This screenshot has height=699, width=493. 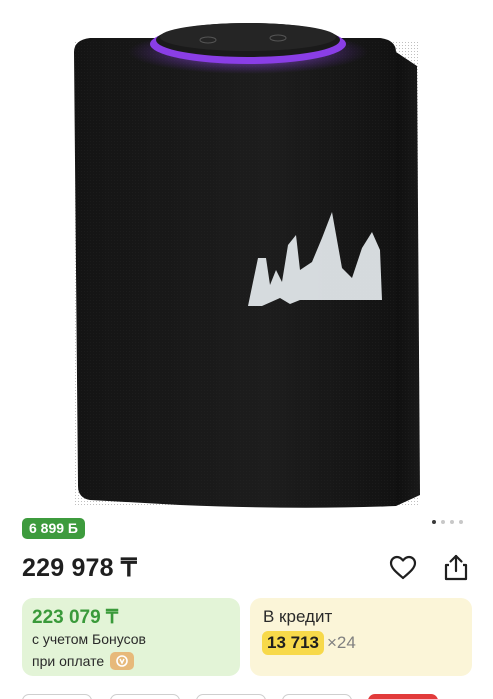 What do you see at coordinates (341, 642) in the screenshot?
I see `credit-months: ×24` at bounding box center [341, 642].